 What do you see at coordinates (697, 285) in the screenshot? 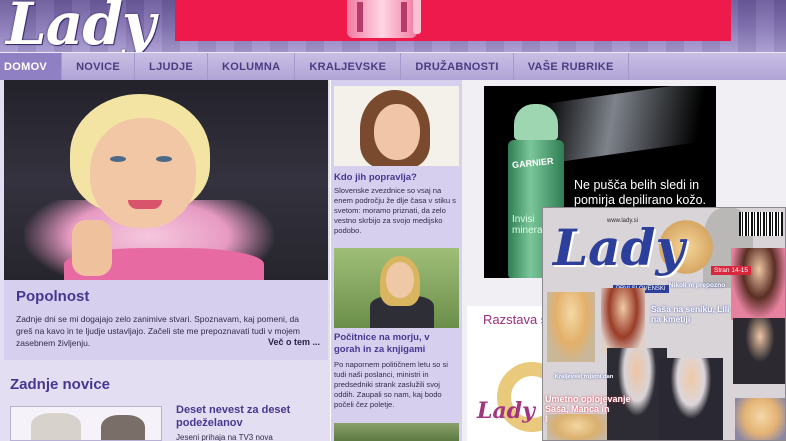
I see `cover-headline: Nikoli ni prepozno` at bounding box center [697, 285].